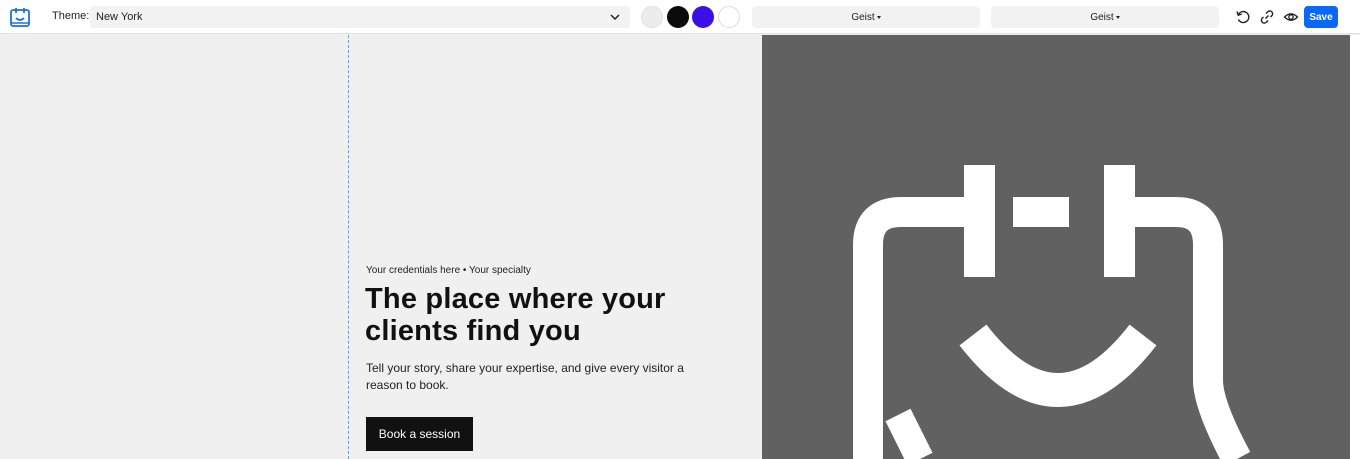 This screenshot has height=459, width=1360. What do you see at coordinates (1243, 17) in the screenshot?
I see `reset-icon` at bounding box center [1243, 17].